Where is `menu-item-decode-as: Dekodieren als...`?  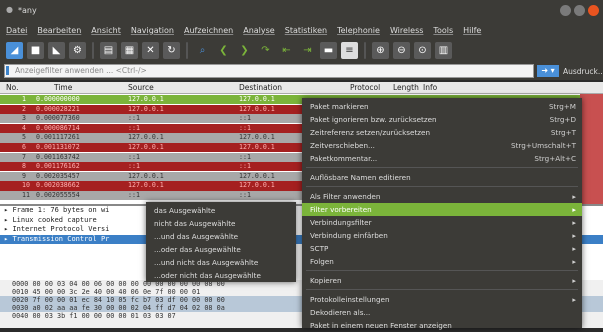
menu-item-decode-as: Dekodieren als... is located at coordinates (442, 312).